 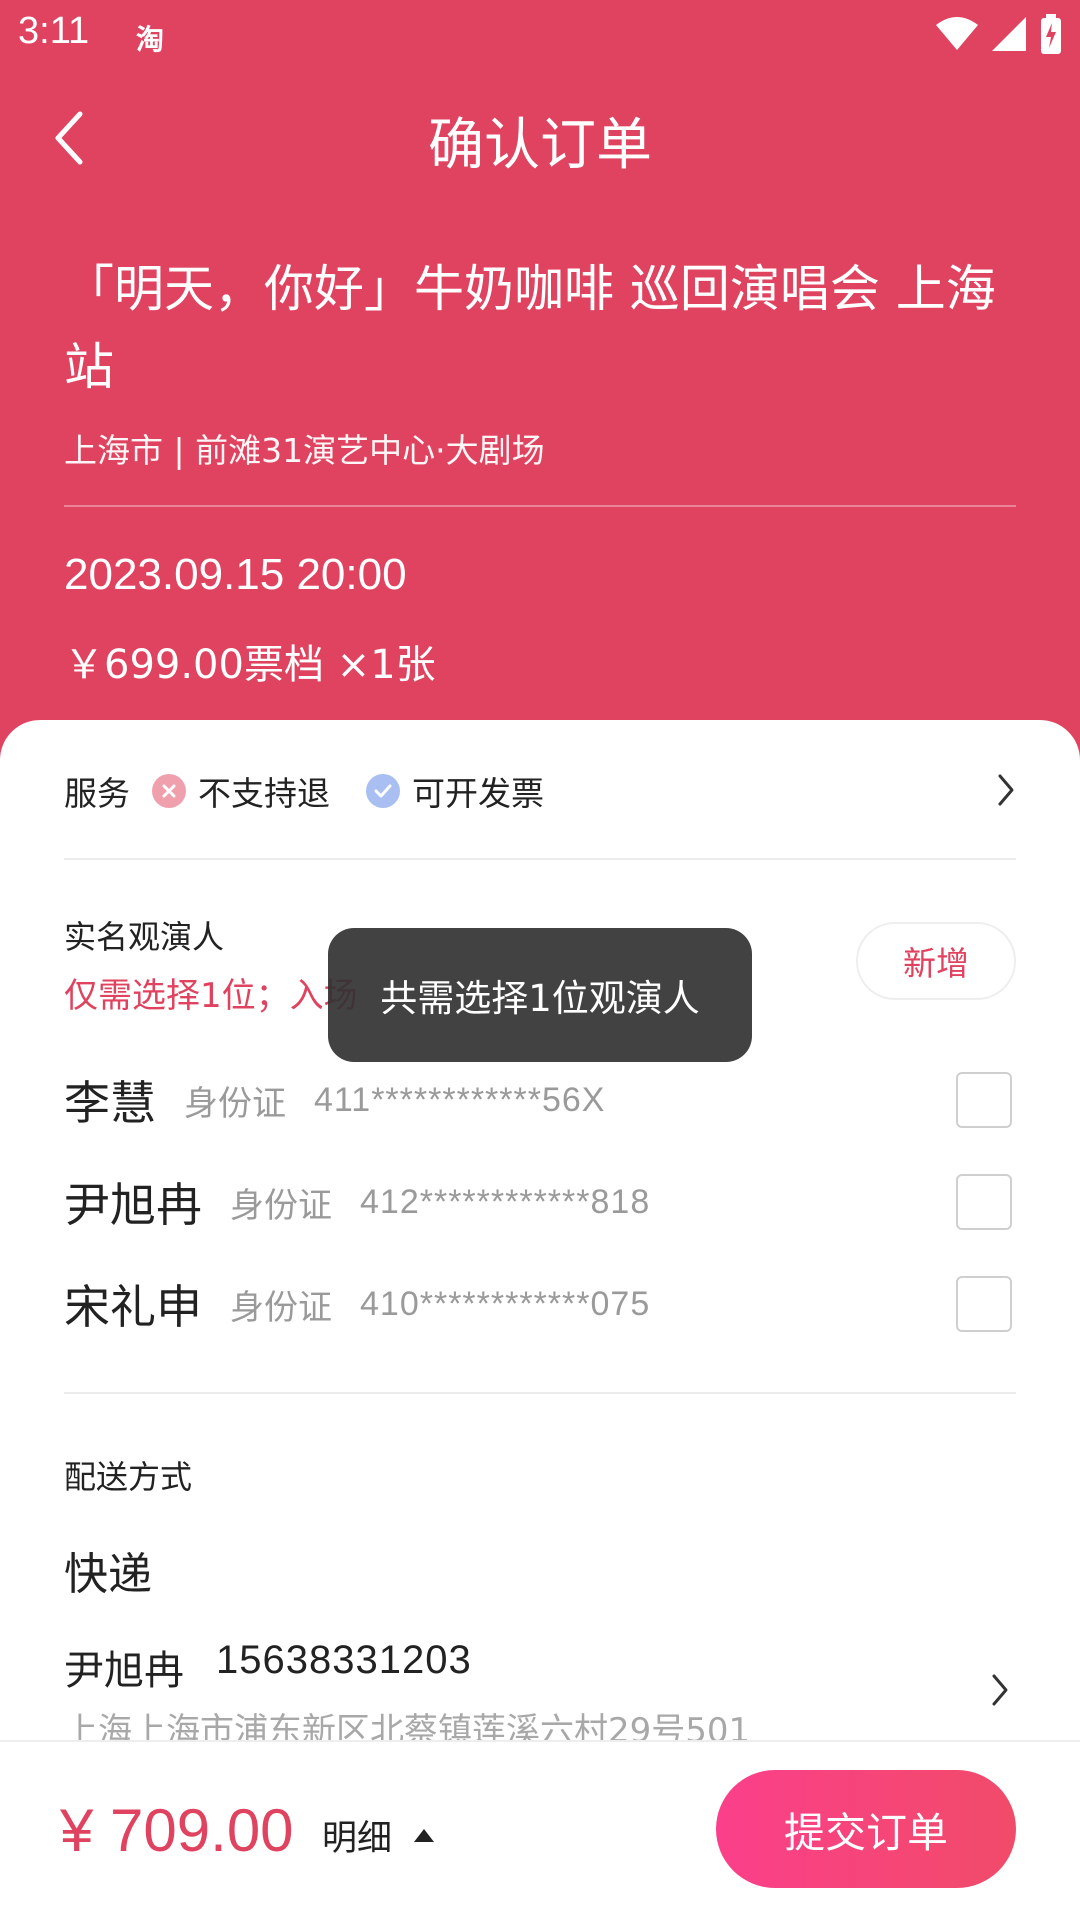 What do you see at coordinates (936, 961) in the screenshot?
I see `add-viewer-button: 新增` at bounding box center [936, 961].